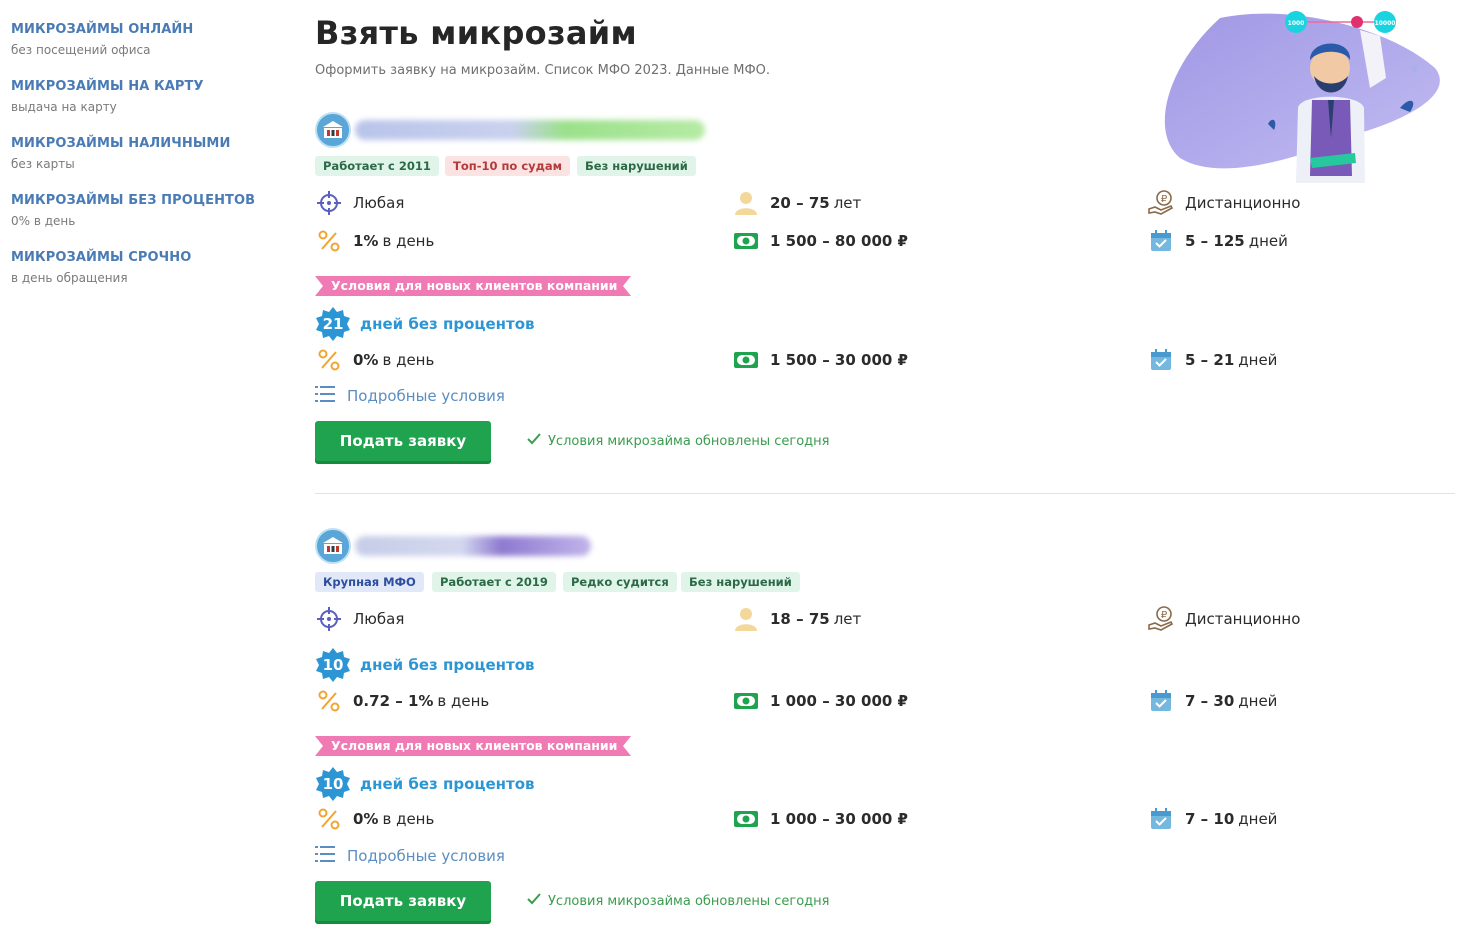 The height and width of the screenshot is (927, 1466). What do you see at coordinates (508, 166) in the screenshot?
I see `badge-top-courts: Топ-10 по судам` at bounding box center [508, 166].